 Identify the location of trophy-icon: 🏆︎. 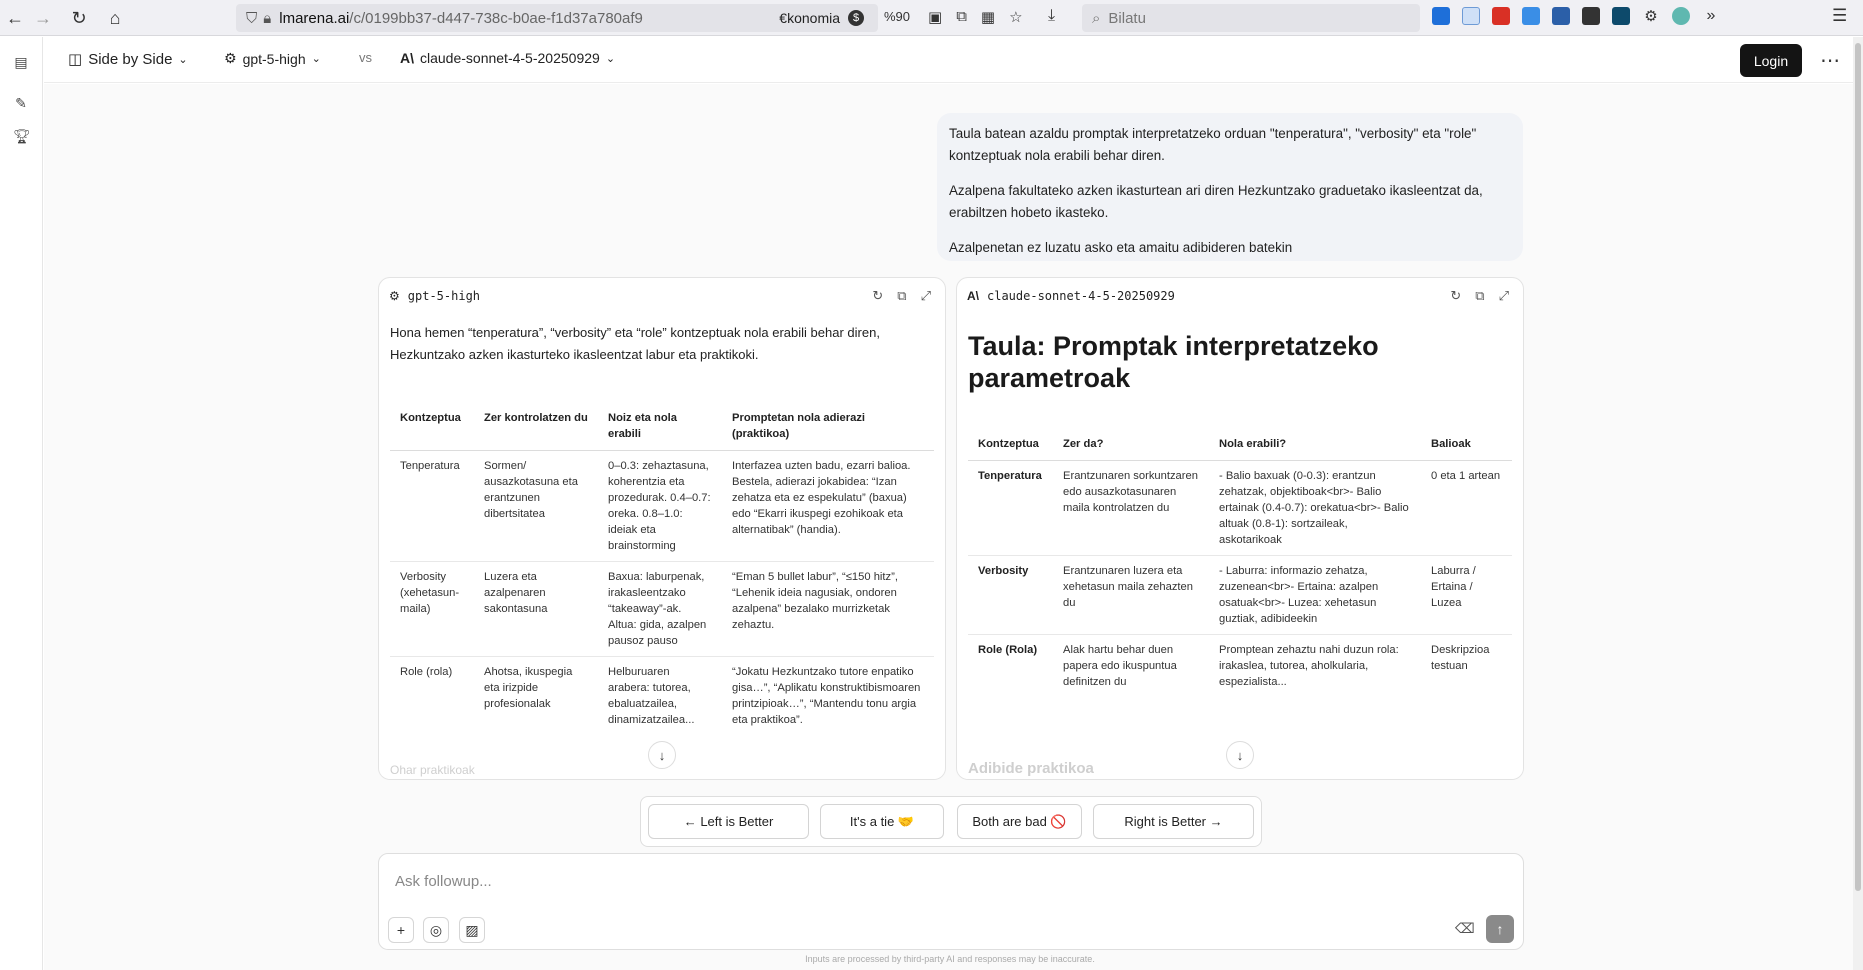
(22, 136).